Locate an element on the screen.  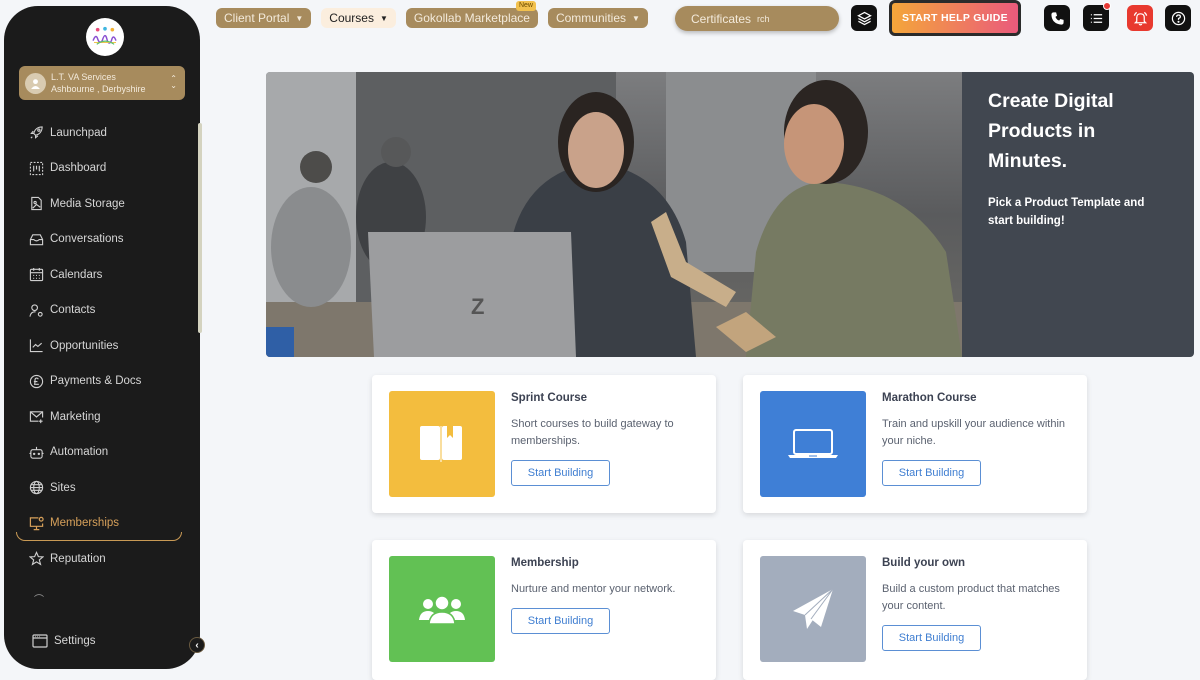
sidebar-item-payments-docs: Payments & Docs is located at coordinates (102, 382).